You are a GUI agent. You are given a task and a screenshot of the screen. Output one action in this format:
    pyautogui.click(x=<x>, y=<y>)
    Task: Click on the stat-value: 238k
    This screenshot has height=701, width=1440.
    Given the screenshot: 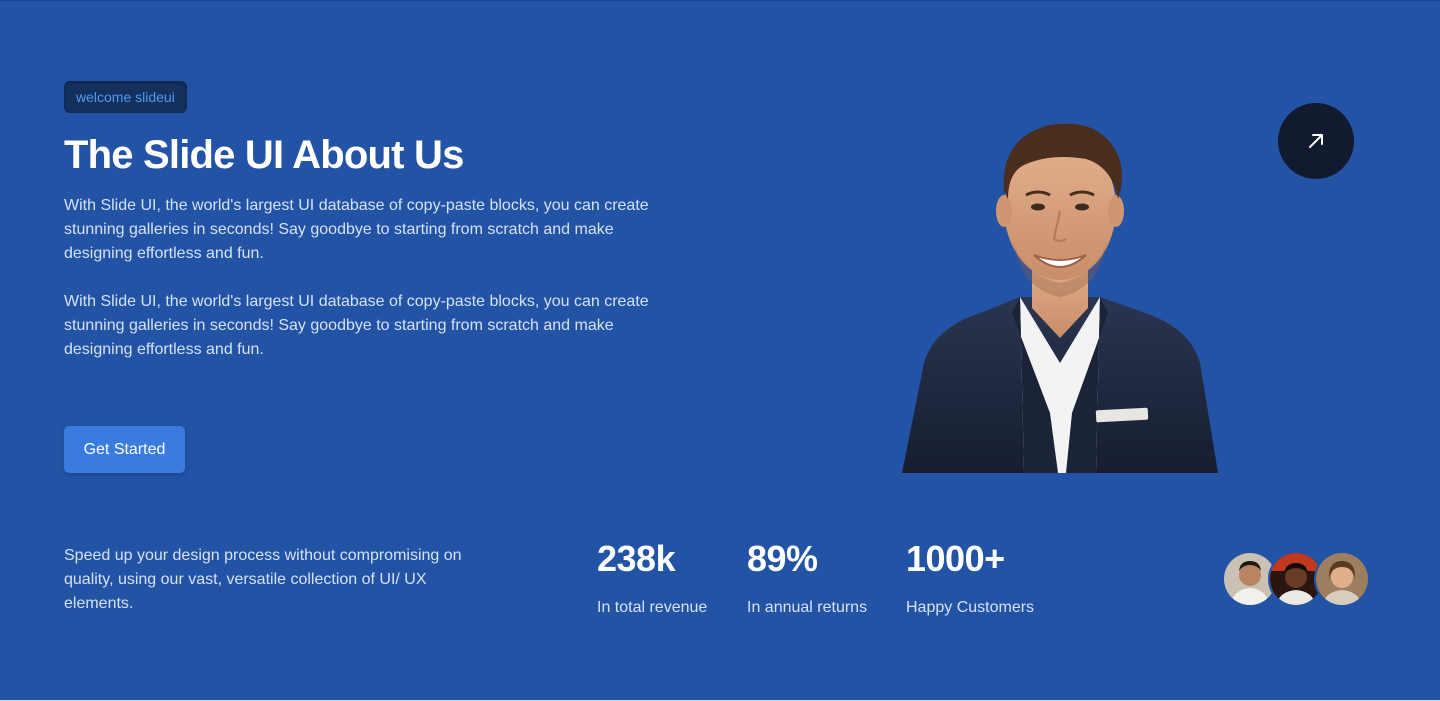 What is the action you would take?
    pyautogui.click(x=636, y=558)
    